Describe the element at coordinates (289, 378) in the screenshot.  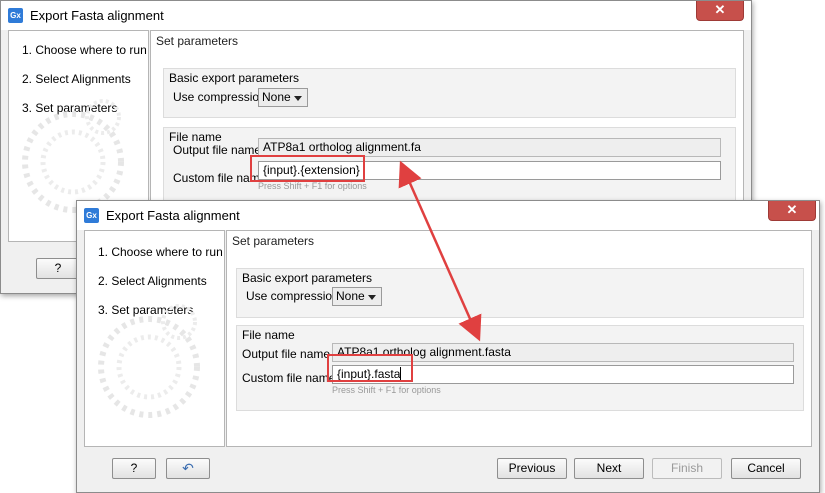
I see `custom-file-name-label: Custom file name` at that location.